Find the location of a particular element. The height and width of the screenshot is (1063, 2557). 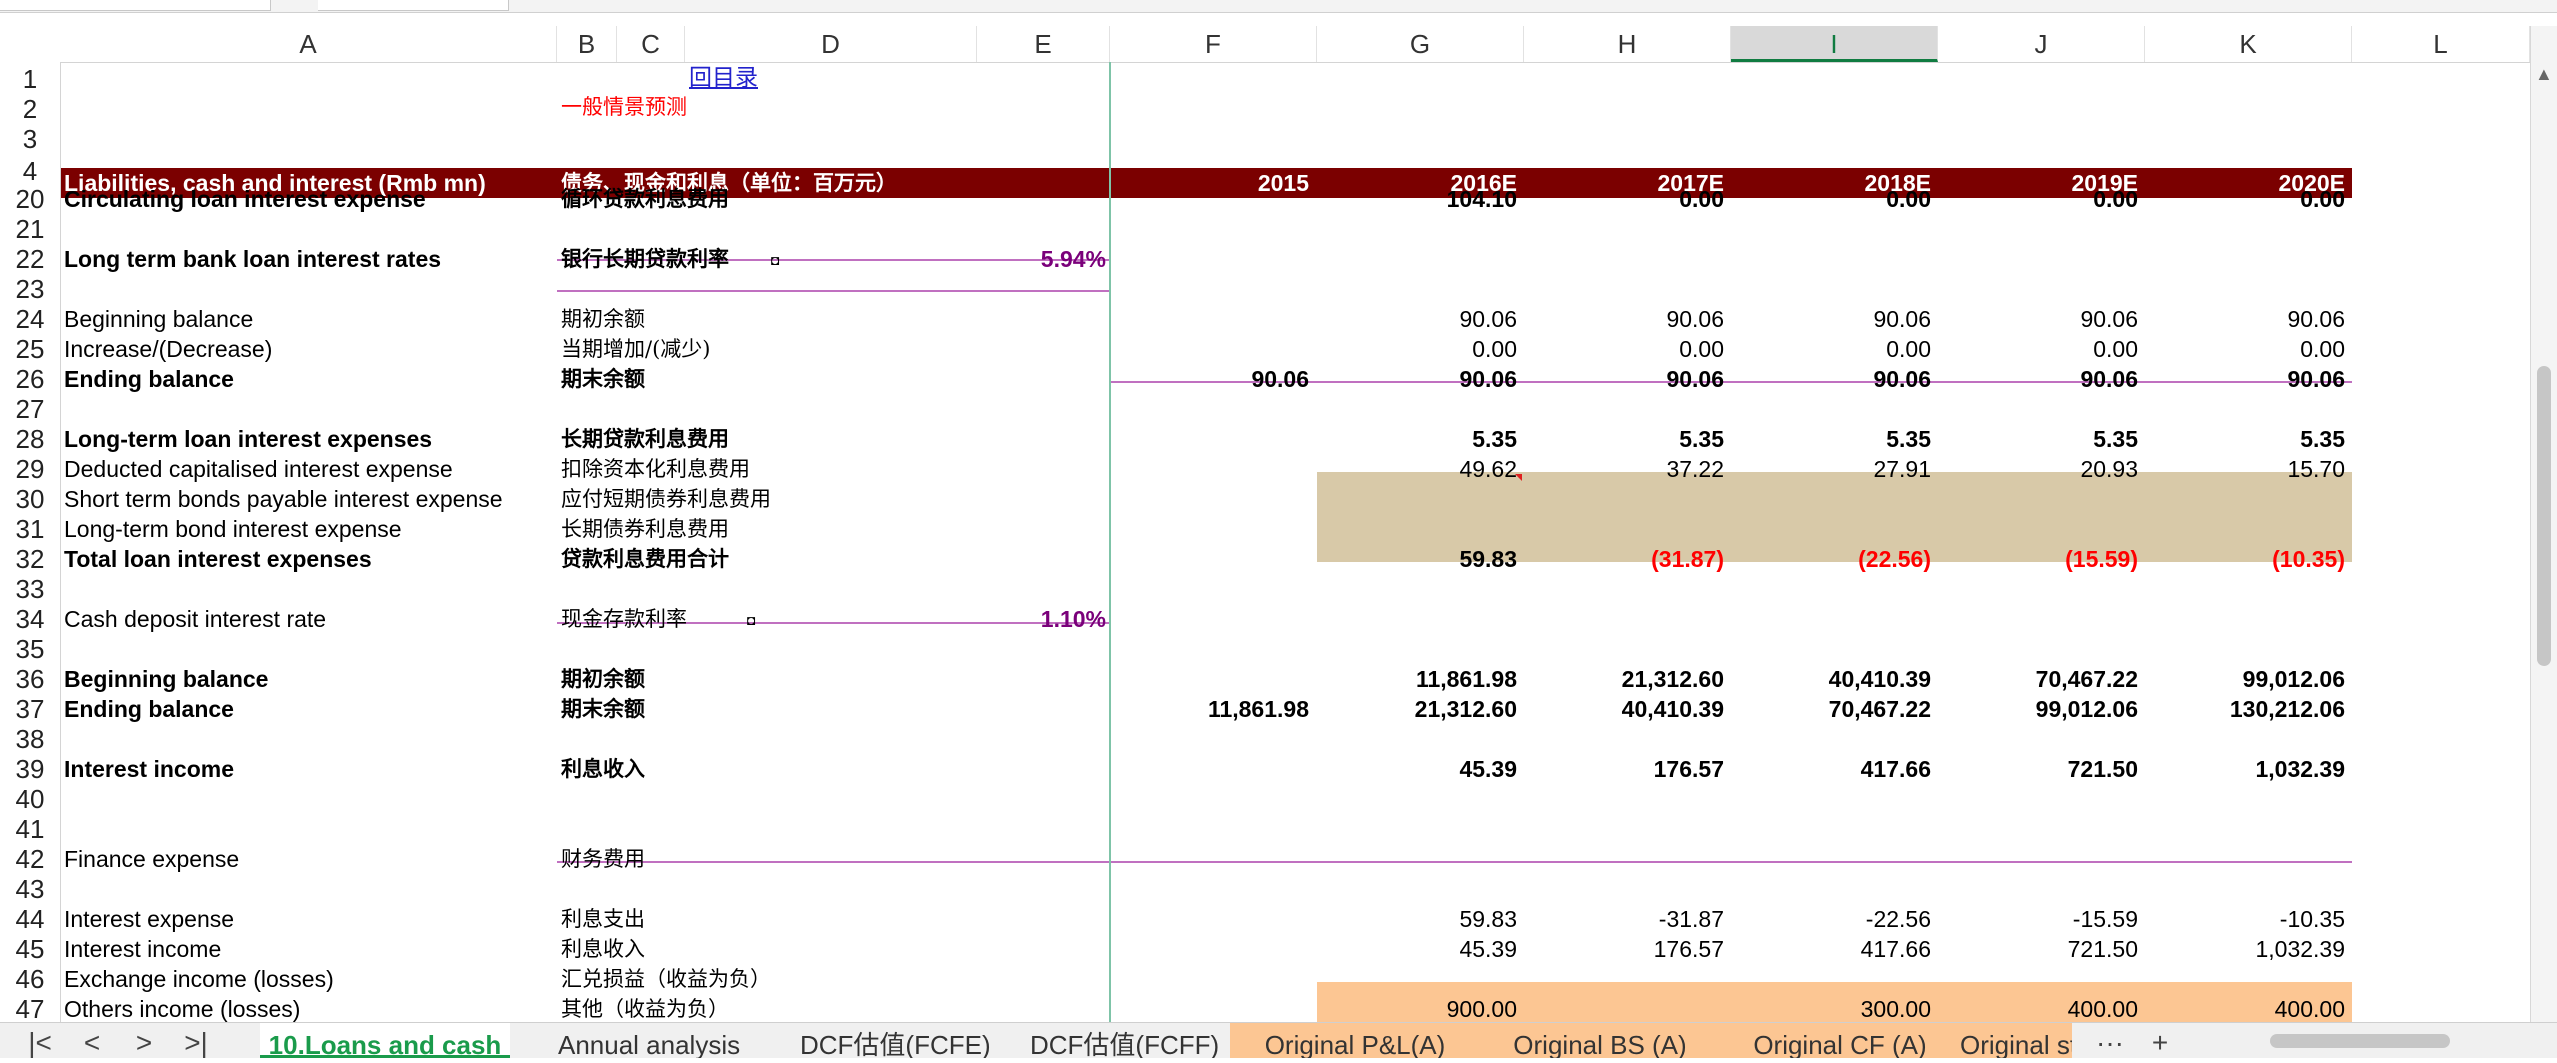

value-cell: 37.22 is located at coordinates (1629, 469).